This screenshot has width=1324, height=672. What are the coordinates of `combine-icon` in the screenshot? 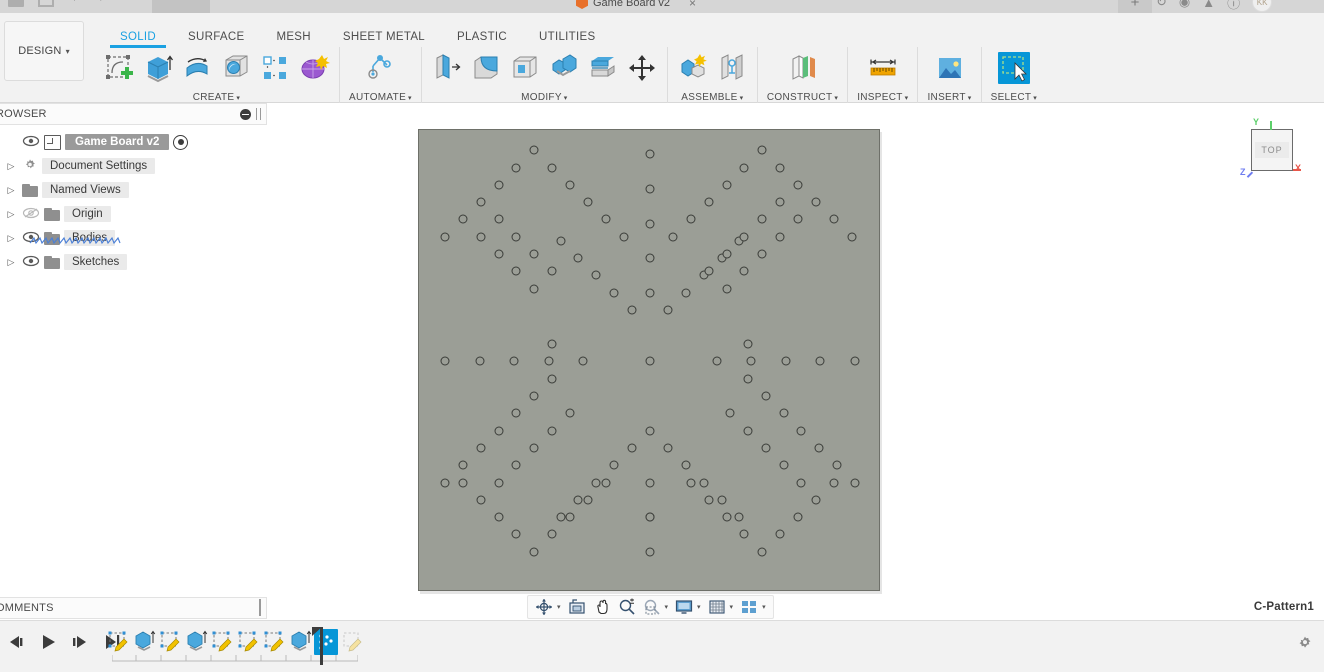 It's located at (564, 68).